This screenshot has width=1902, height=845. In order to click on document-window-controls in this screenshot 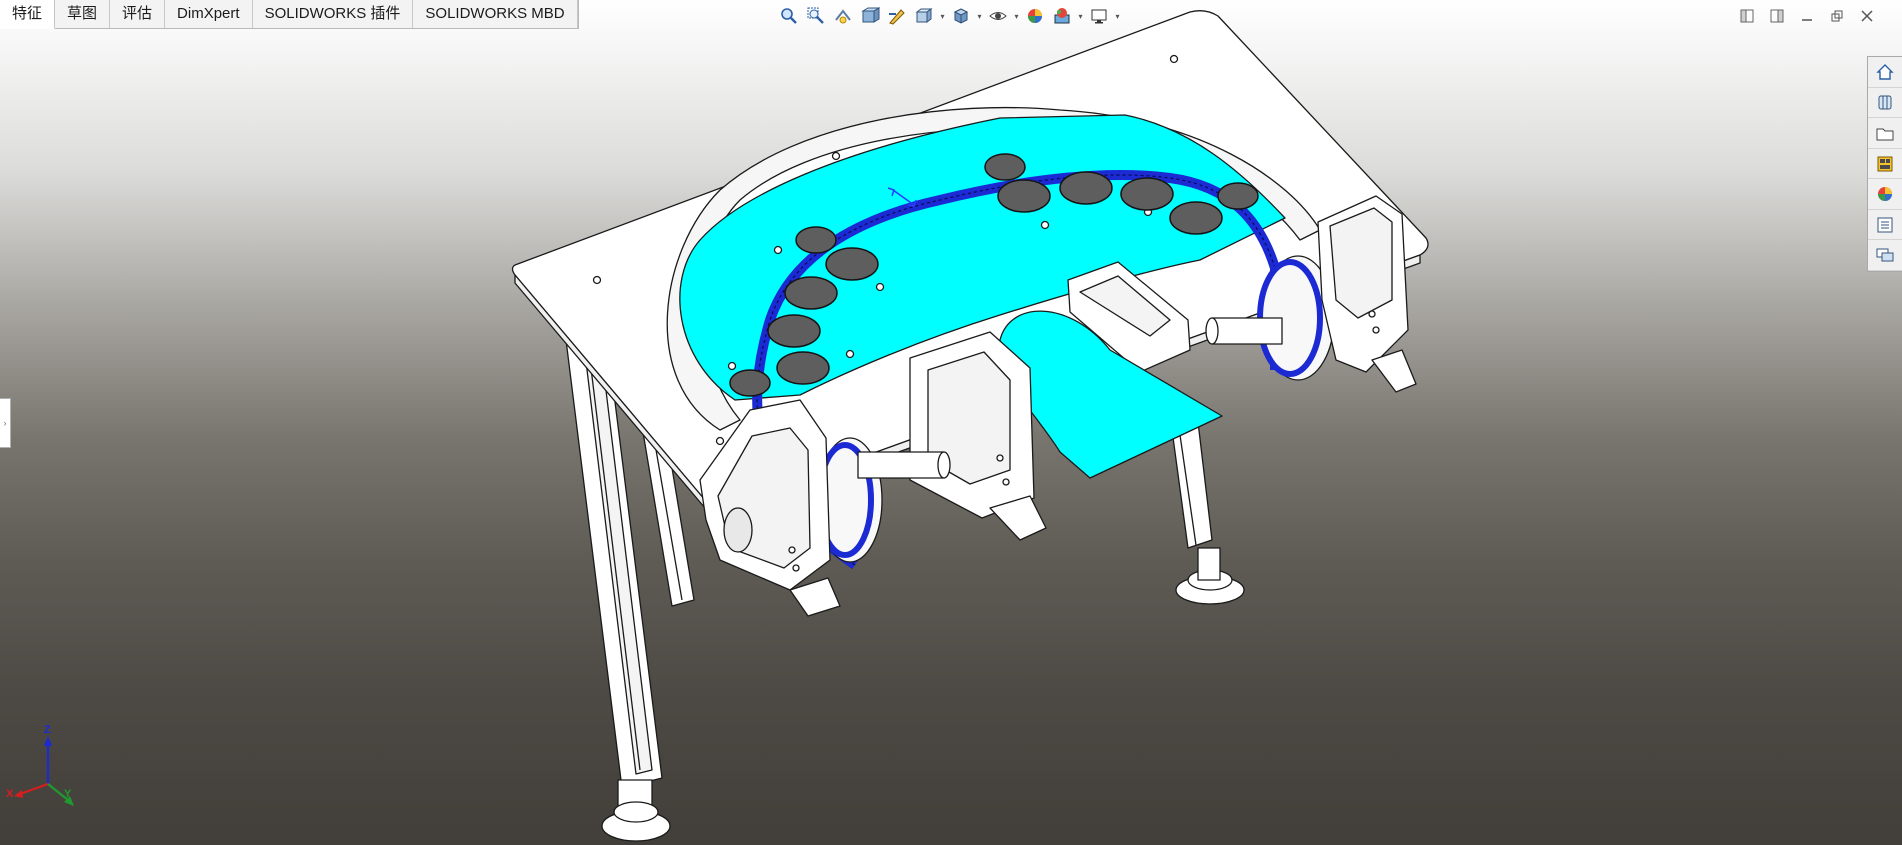, I will do `click(1807, 16)`.